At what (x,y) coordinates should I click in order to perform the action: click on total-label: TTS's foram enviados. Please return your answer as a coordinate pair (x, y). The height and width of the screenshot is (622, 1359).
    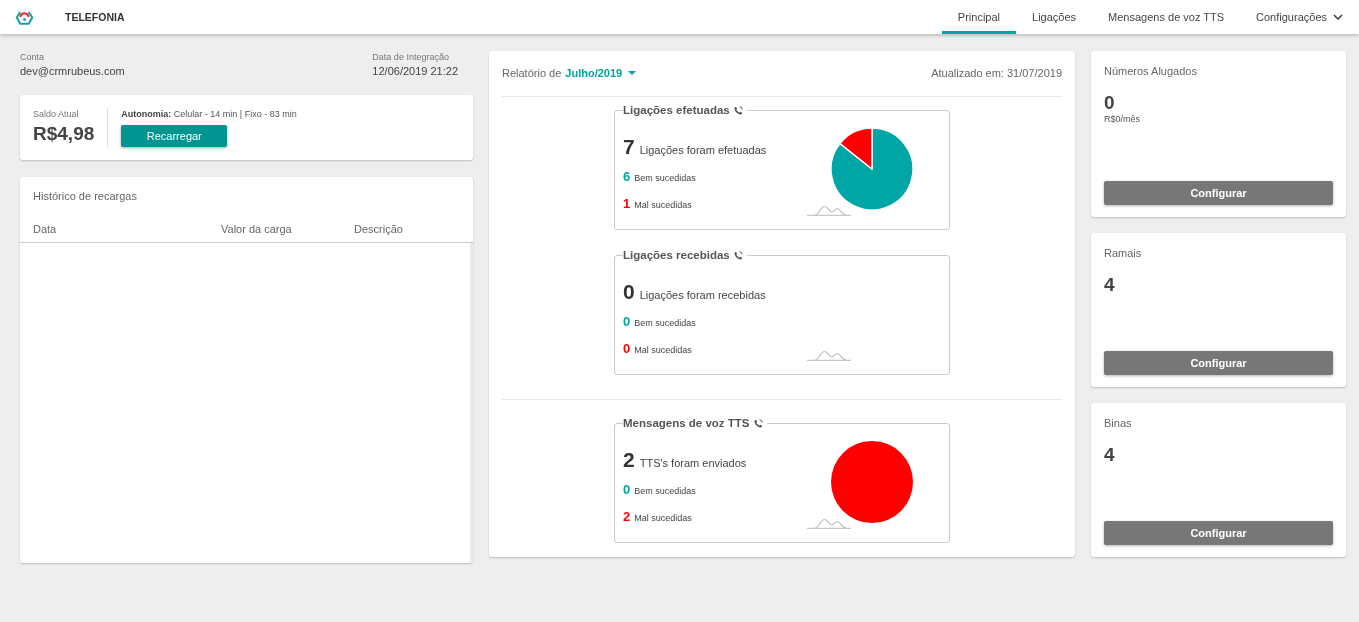
    Looking at the image, I should click on (693, 463).